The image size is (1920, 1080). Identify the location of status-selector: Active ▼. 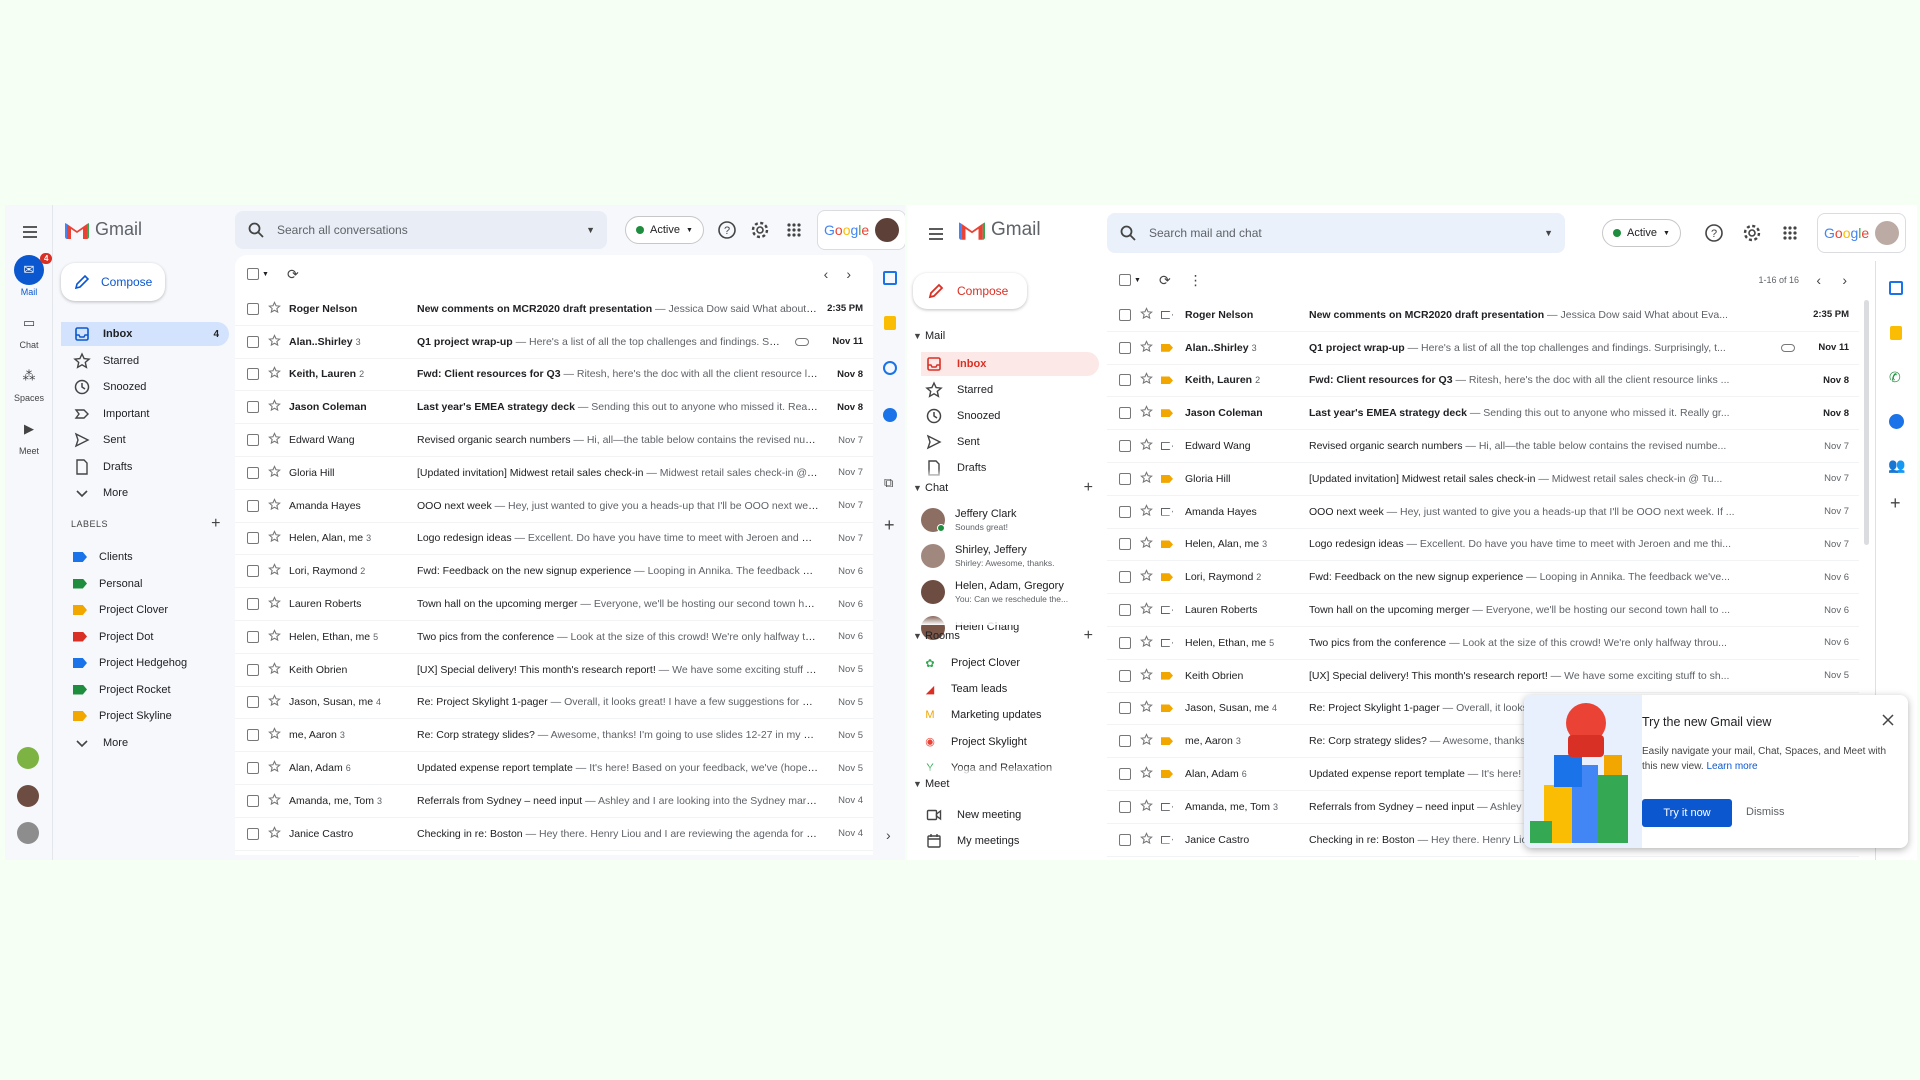
(1641, 233).